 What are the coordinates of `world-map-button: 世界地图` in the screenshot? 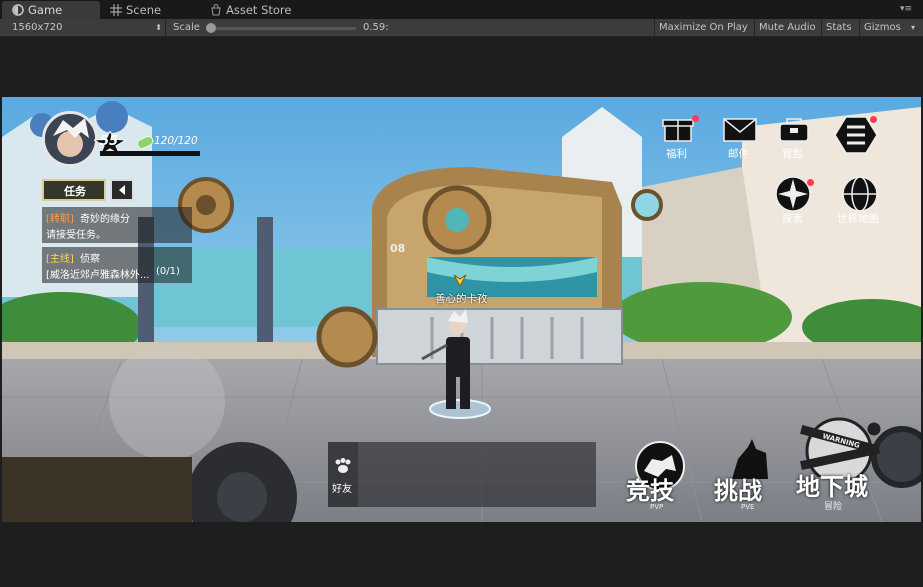 It's located at (860, 201).